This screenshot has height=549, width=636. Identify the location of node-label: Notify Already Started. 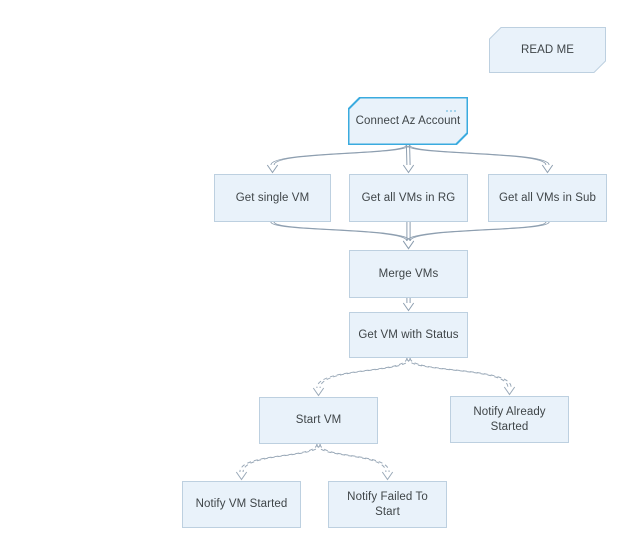
(509, 419).